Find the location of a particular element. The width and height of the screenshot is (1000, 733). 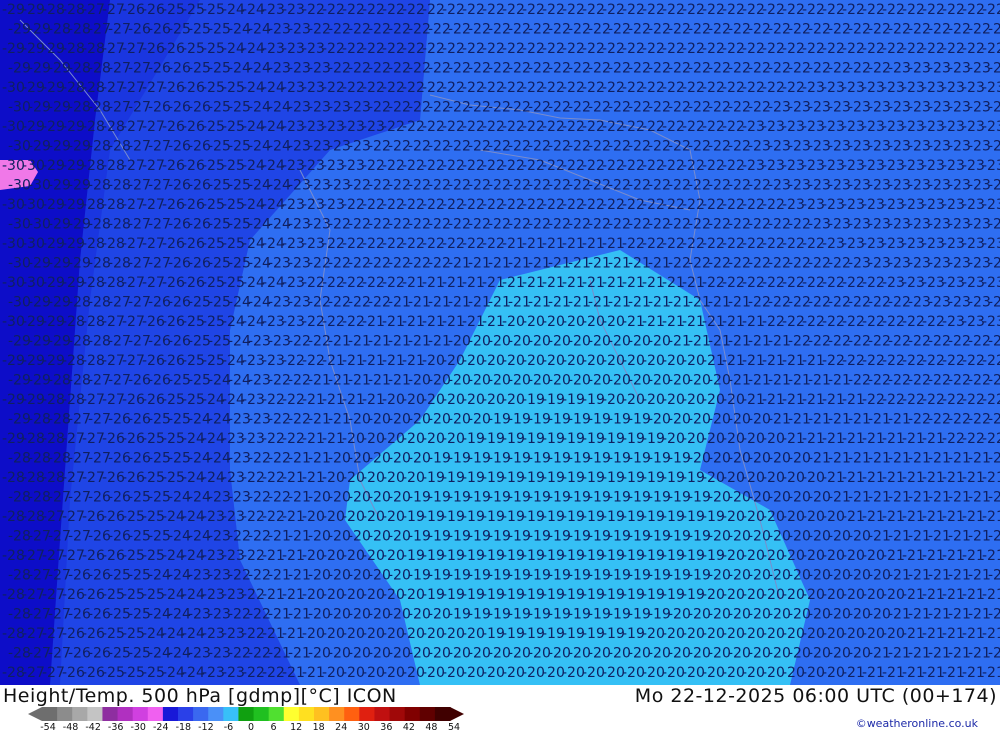

map-title: Height/Temp. 500 hPa [gdmp][°C] ICON is located at coordinates (200, 696).